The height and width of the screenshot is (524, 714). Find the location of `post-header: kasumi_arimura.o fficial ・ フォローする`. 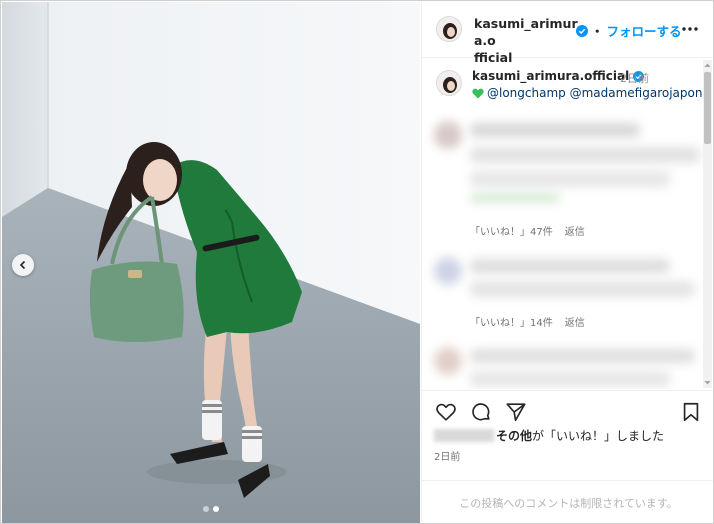

post-header: kasumi_arimura.o fficial ・ フォローする is located at coordinates (567, 33).